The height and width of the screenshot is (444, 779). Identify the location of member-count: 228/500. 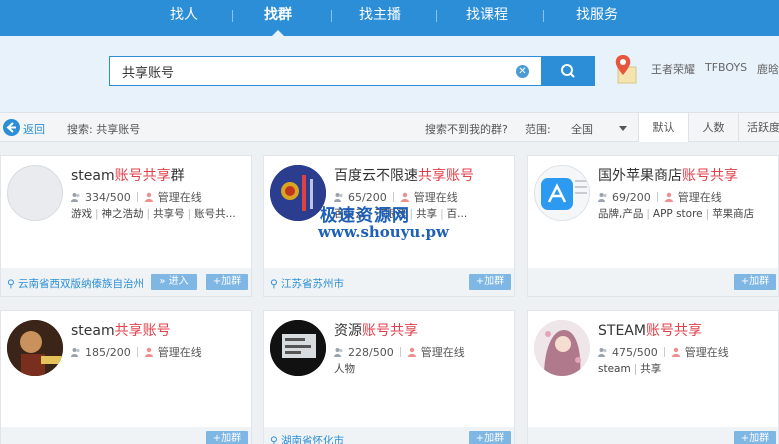
(371, 352).